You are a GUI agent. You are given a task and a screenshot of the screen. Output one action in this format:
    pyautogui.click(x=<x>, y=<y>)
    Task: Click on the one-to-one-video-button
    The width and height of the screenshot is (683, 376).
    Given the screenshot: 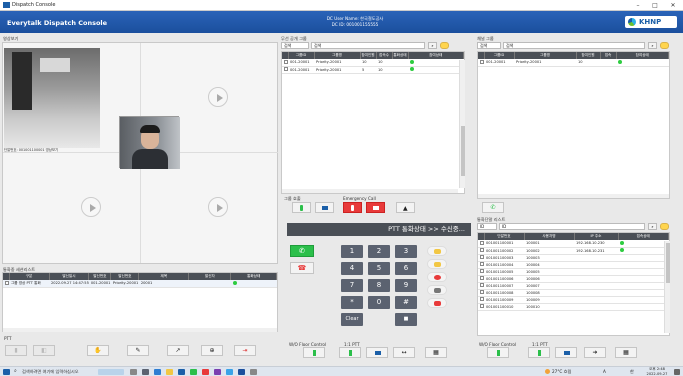 What is the action you would take?
    pyautogui.click(x=377, y=352)
    